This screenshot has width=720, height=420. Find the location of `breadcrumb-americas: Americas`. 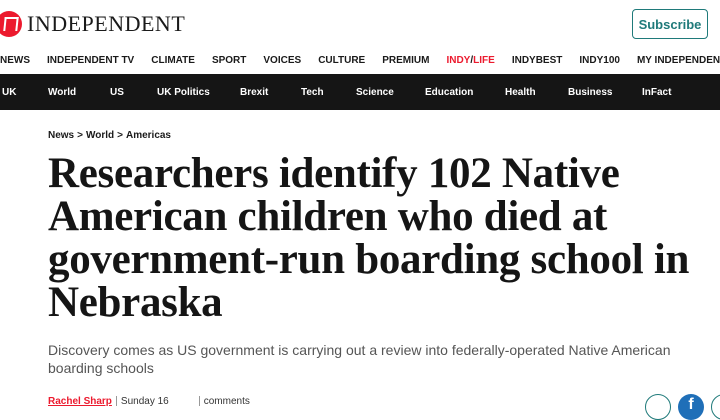

breadcrumb-americas: Americas is located at coordinates (148, 135).